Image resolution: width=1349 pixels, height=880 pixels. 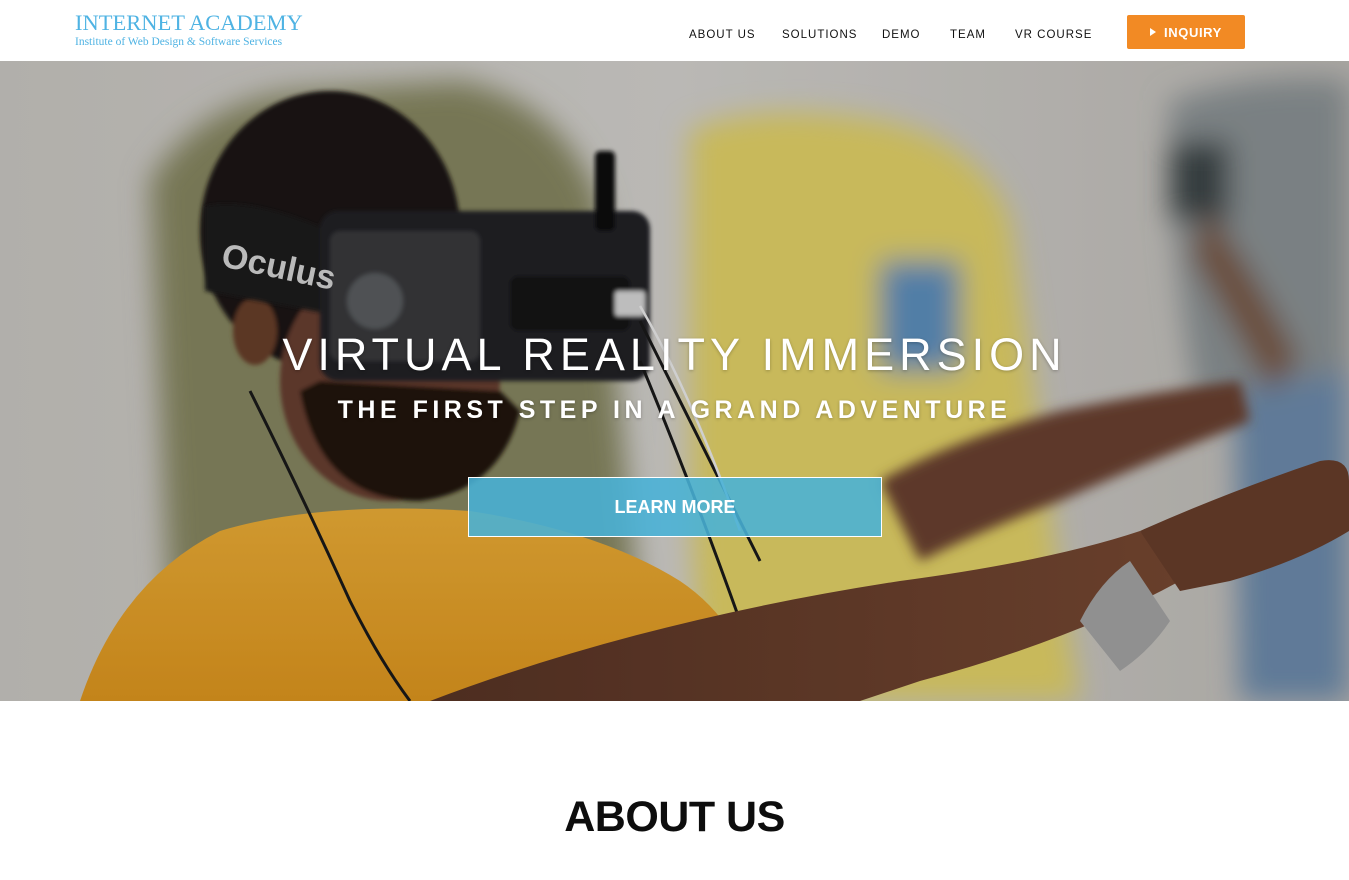 I want to click on nav-item-vr-course: VR COURSE, so click(x=1053, y=35).